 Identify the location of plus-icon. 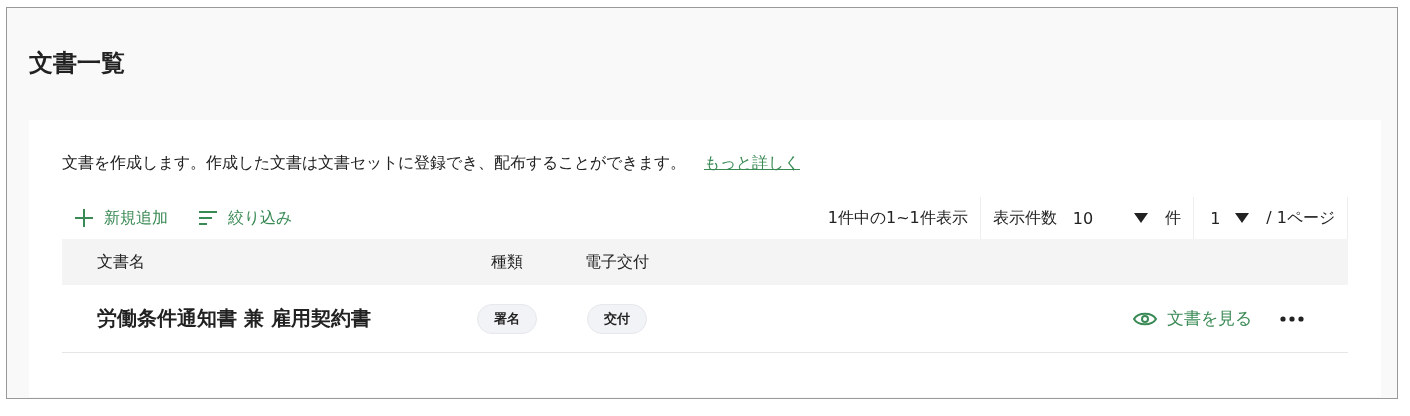
(84, 218).